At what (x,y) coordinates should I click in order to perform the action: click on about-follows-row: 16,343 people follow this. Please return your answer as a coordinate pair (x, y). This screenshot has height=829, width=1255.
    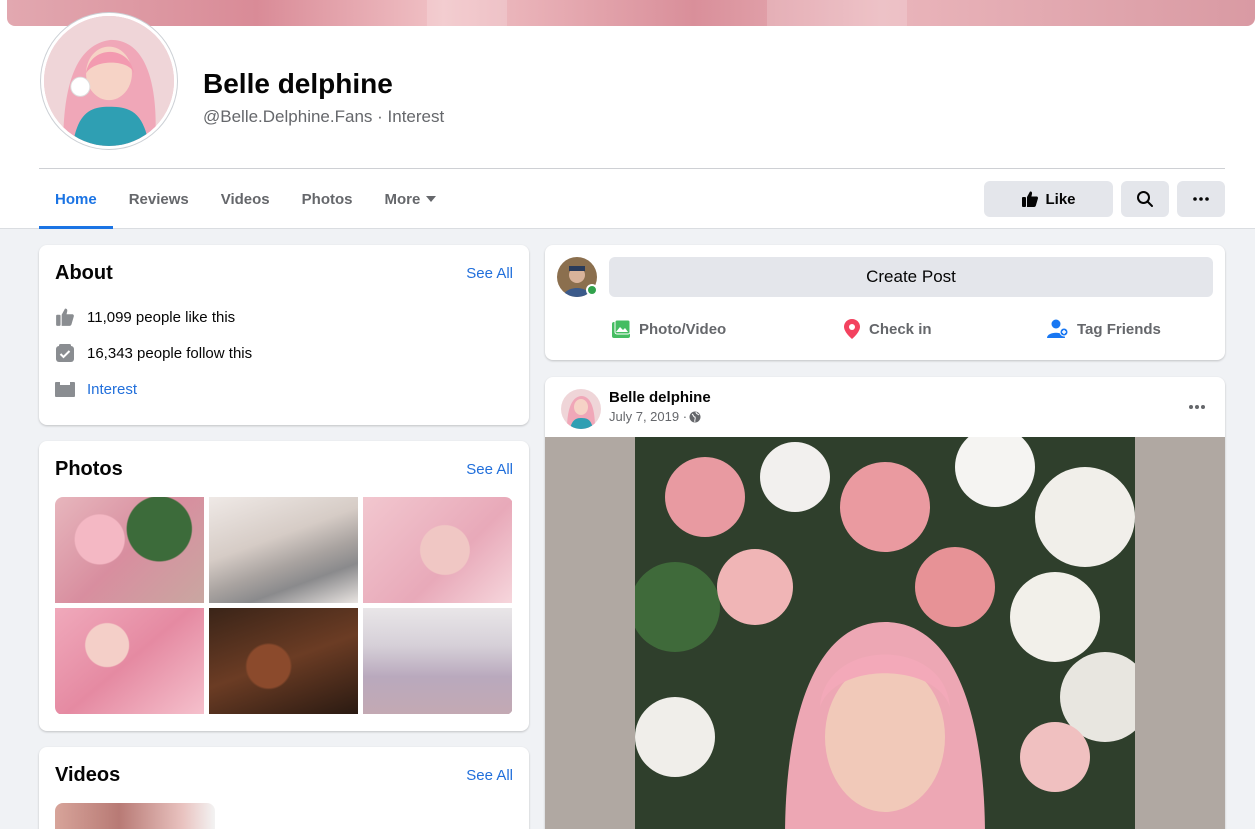
    Looking at the image, I should click on (153, 353).